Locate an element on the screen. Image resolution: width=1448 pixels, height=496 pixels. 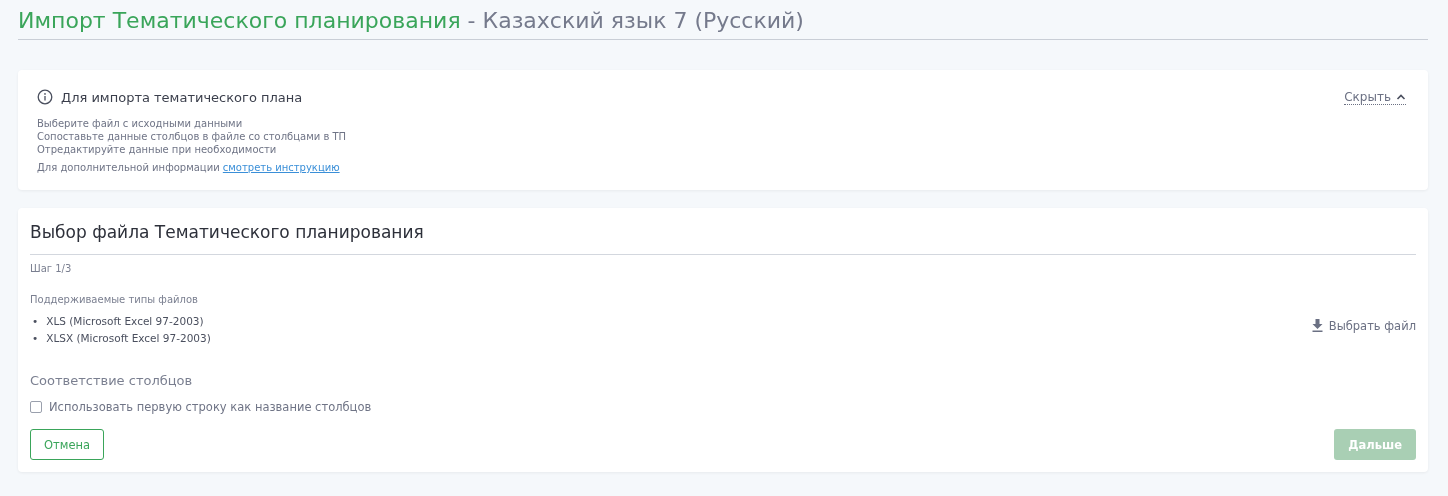
download-icon is located at coordinates (1317, 325).